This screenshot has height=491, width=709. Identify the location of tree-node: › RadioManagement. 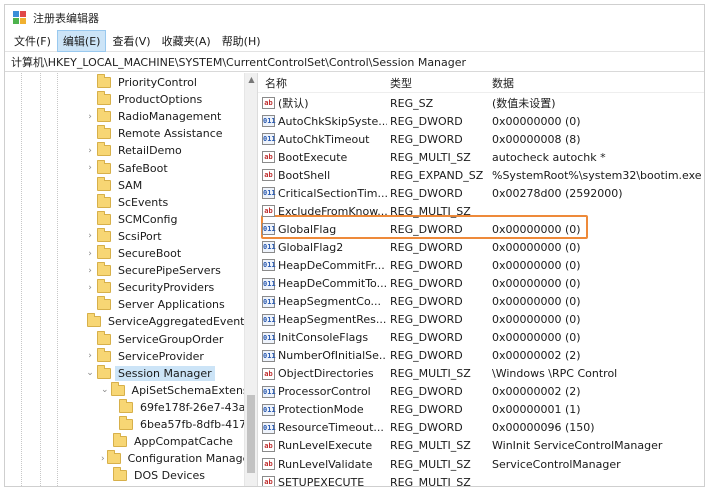
(124, 116).